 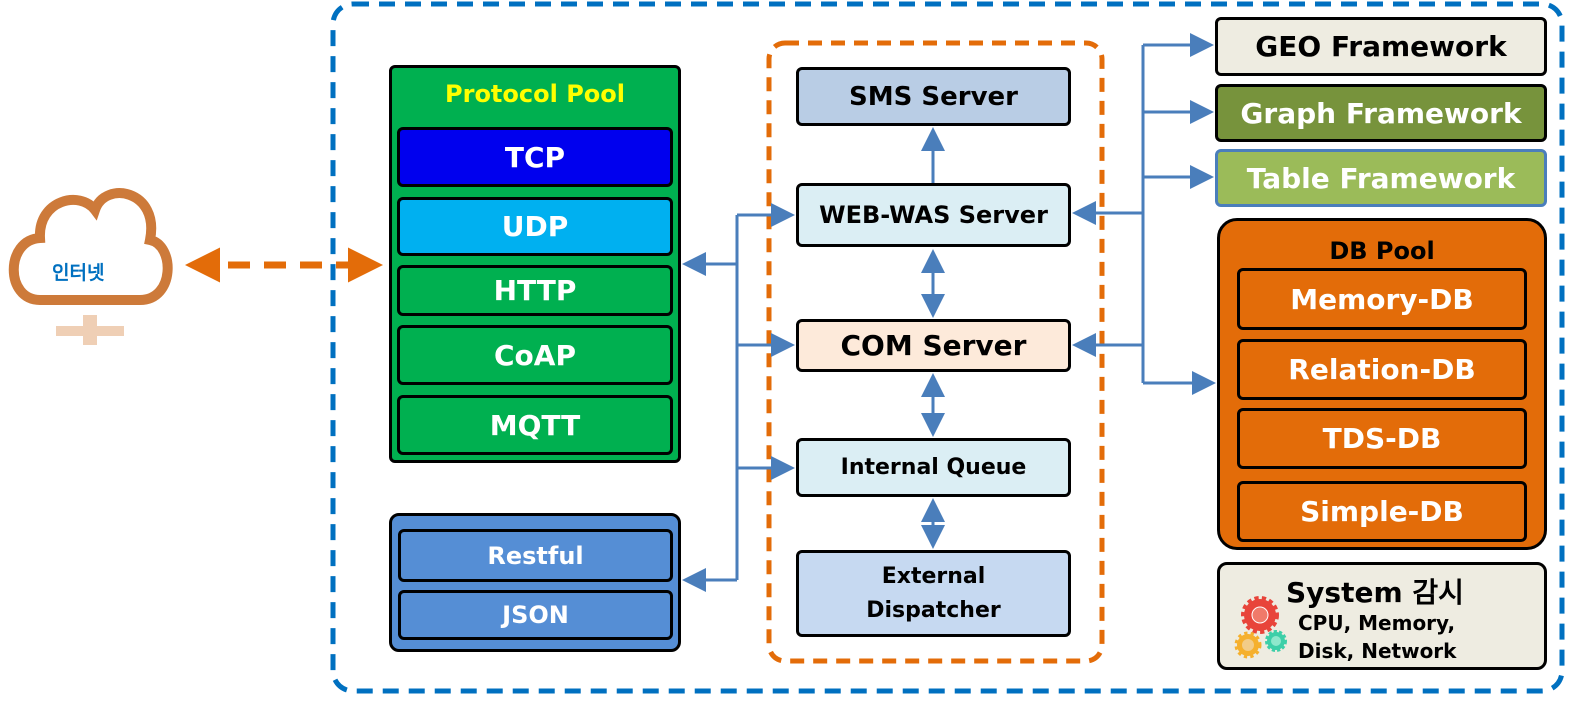 I want to click on db-tds: TDS-DB, so click(x=1382, y=438).